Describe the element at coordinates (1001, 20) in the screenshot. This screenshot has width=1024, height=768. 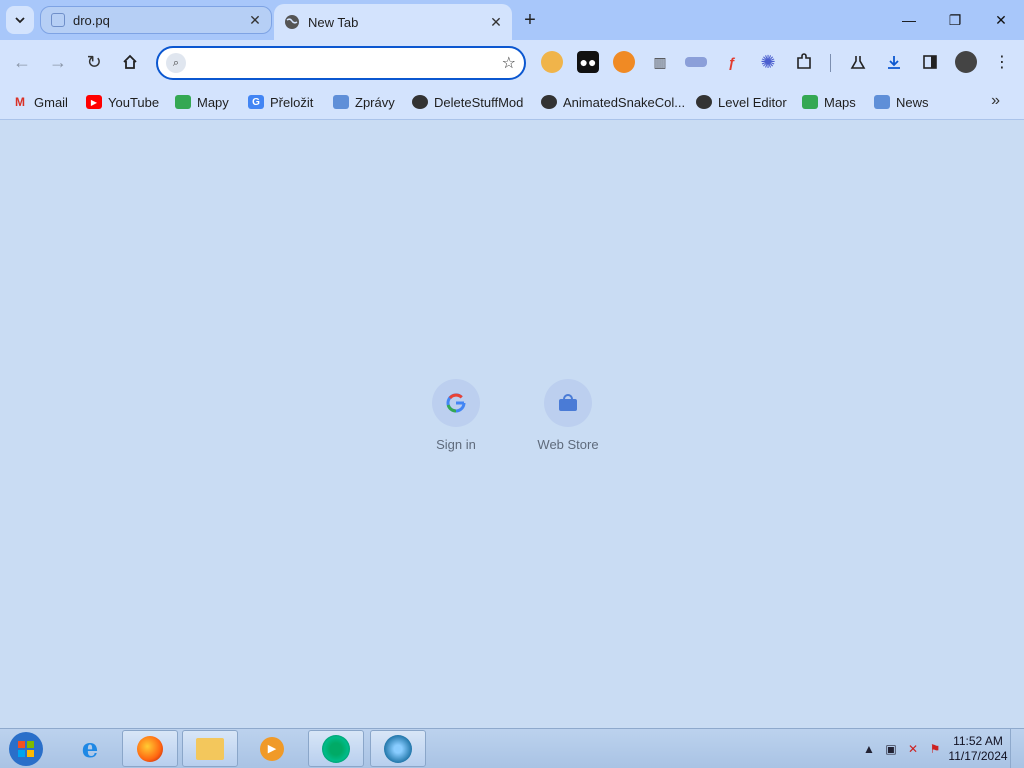
I see `close-window-button: ✕` at that location.